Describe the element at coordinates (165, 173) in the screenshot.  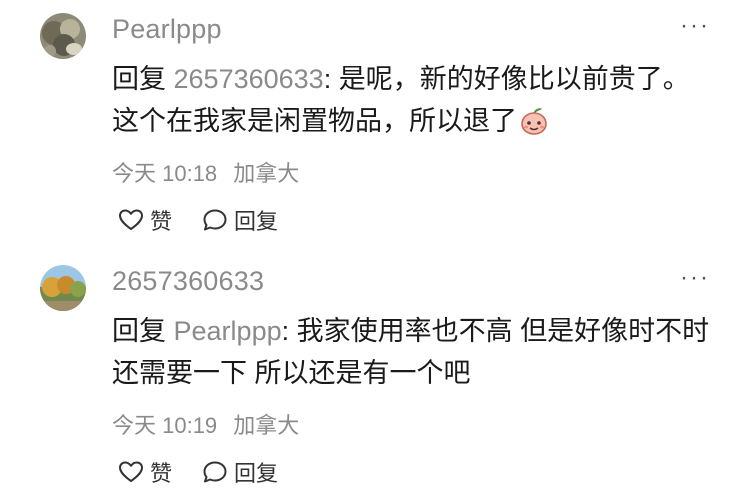
I see `timestamp: 今天 10:18` at that location.